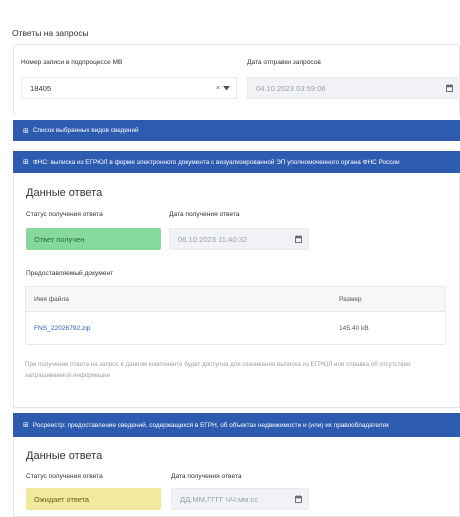 The height and width of the screenshot is (517, 460). Describe the element at coordinates (93, 239) in the screenshot. I see `fns-status-badge: Ответ получен` at that location.